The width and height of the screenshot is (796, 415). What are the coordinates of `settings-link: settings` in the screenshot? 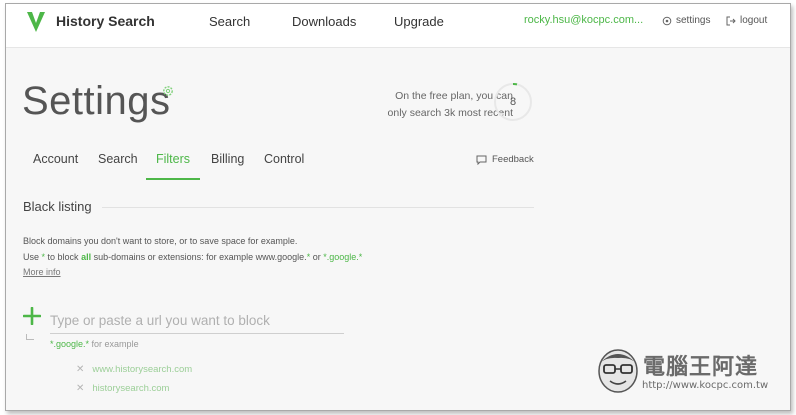 It's located at (686, 20).